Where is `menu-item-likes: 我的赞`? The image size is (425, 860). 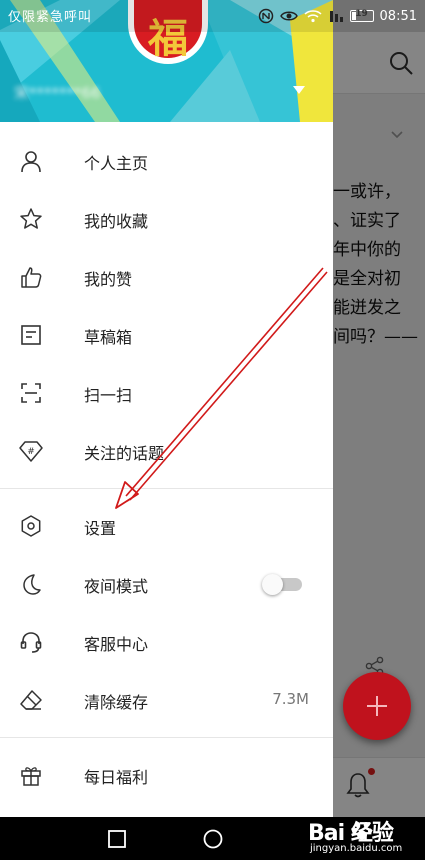 menu-item-likes: 我的赞 is located at coordinates (166, 277).